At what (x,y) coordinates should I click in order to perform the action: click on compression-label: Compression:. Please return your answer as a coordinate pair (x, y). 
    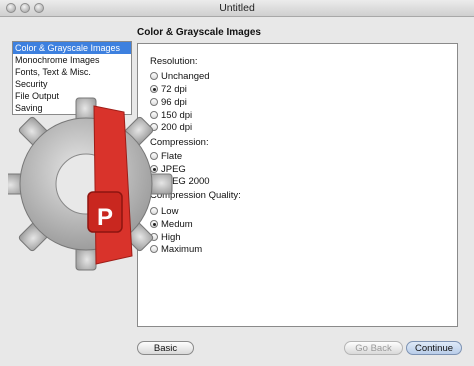
    Looking at the image, I should click on (179, 142).